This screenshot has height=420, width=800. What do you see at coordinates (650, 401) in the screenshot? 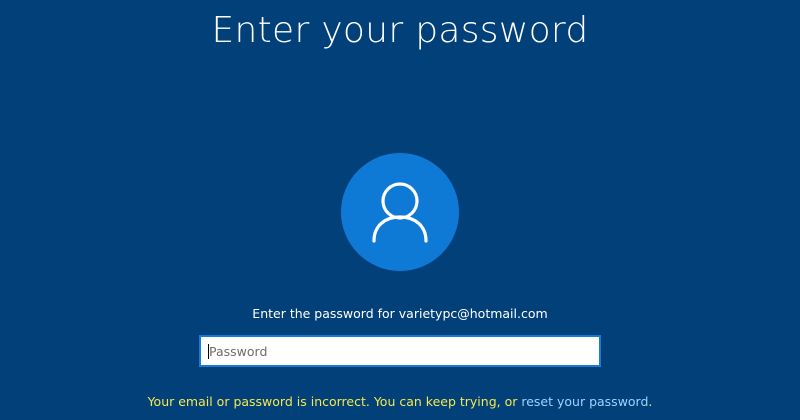
I see `error-suffix: .` at bounding box center [650, 401].